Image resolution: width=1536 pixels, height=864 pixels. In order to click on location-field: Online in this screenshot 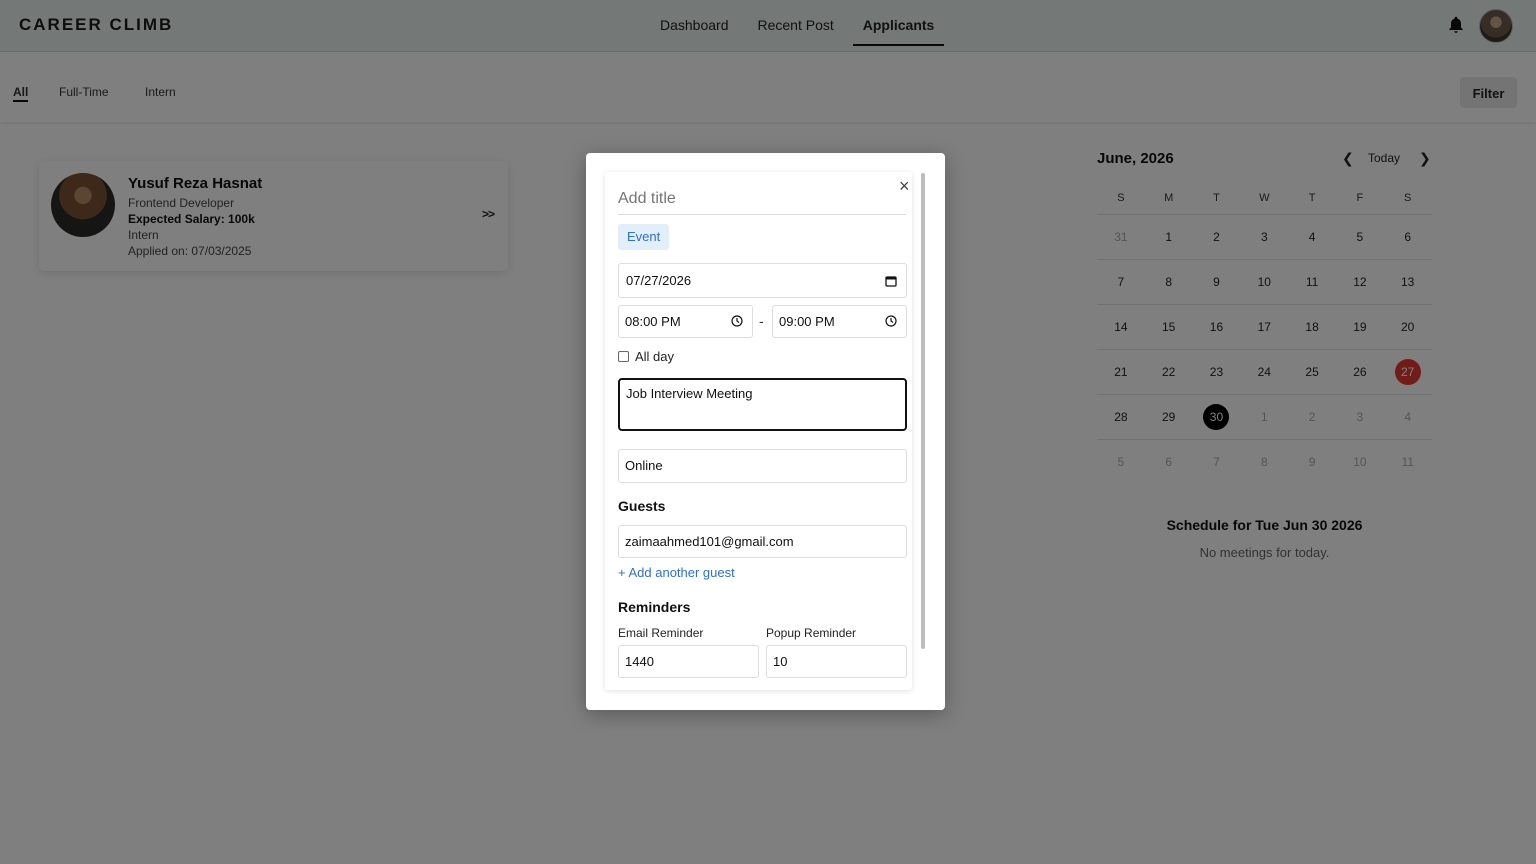, I will do `click(762, 466)`.